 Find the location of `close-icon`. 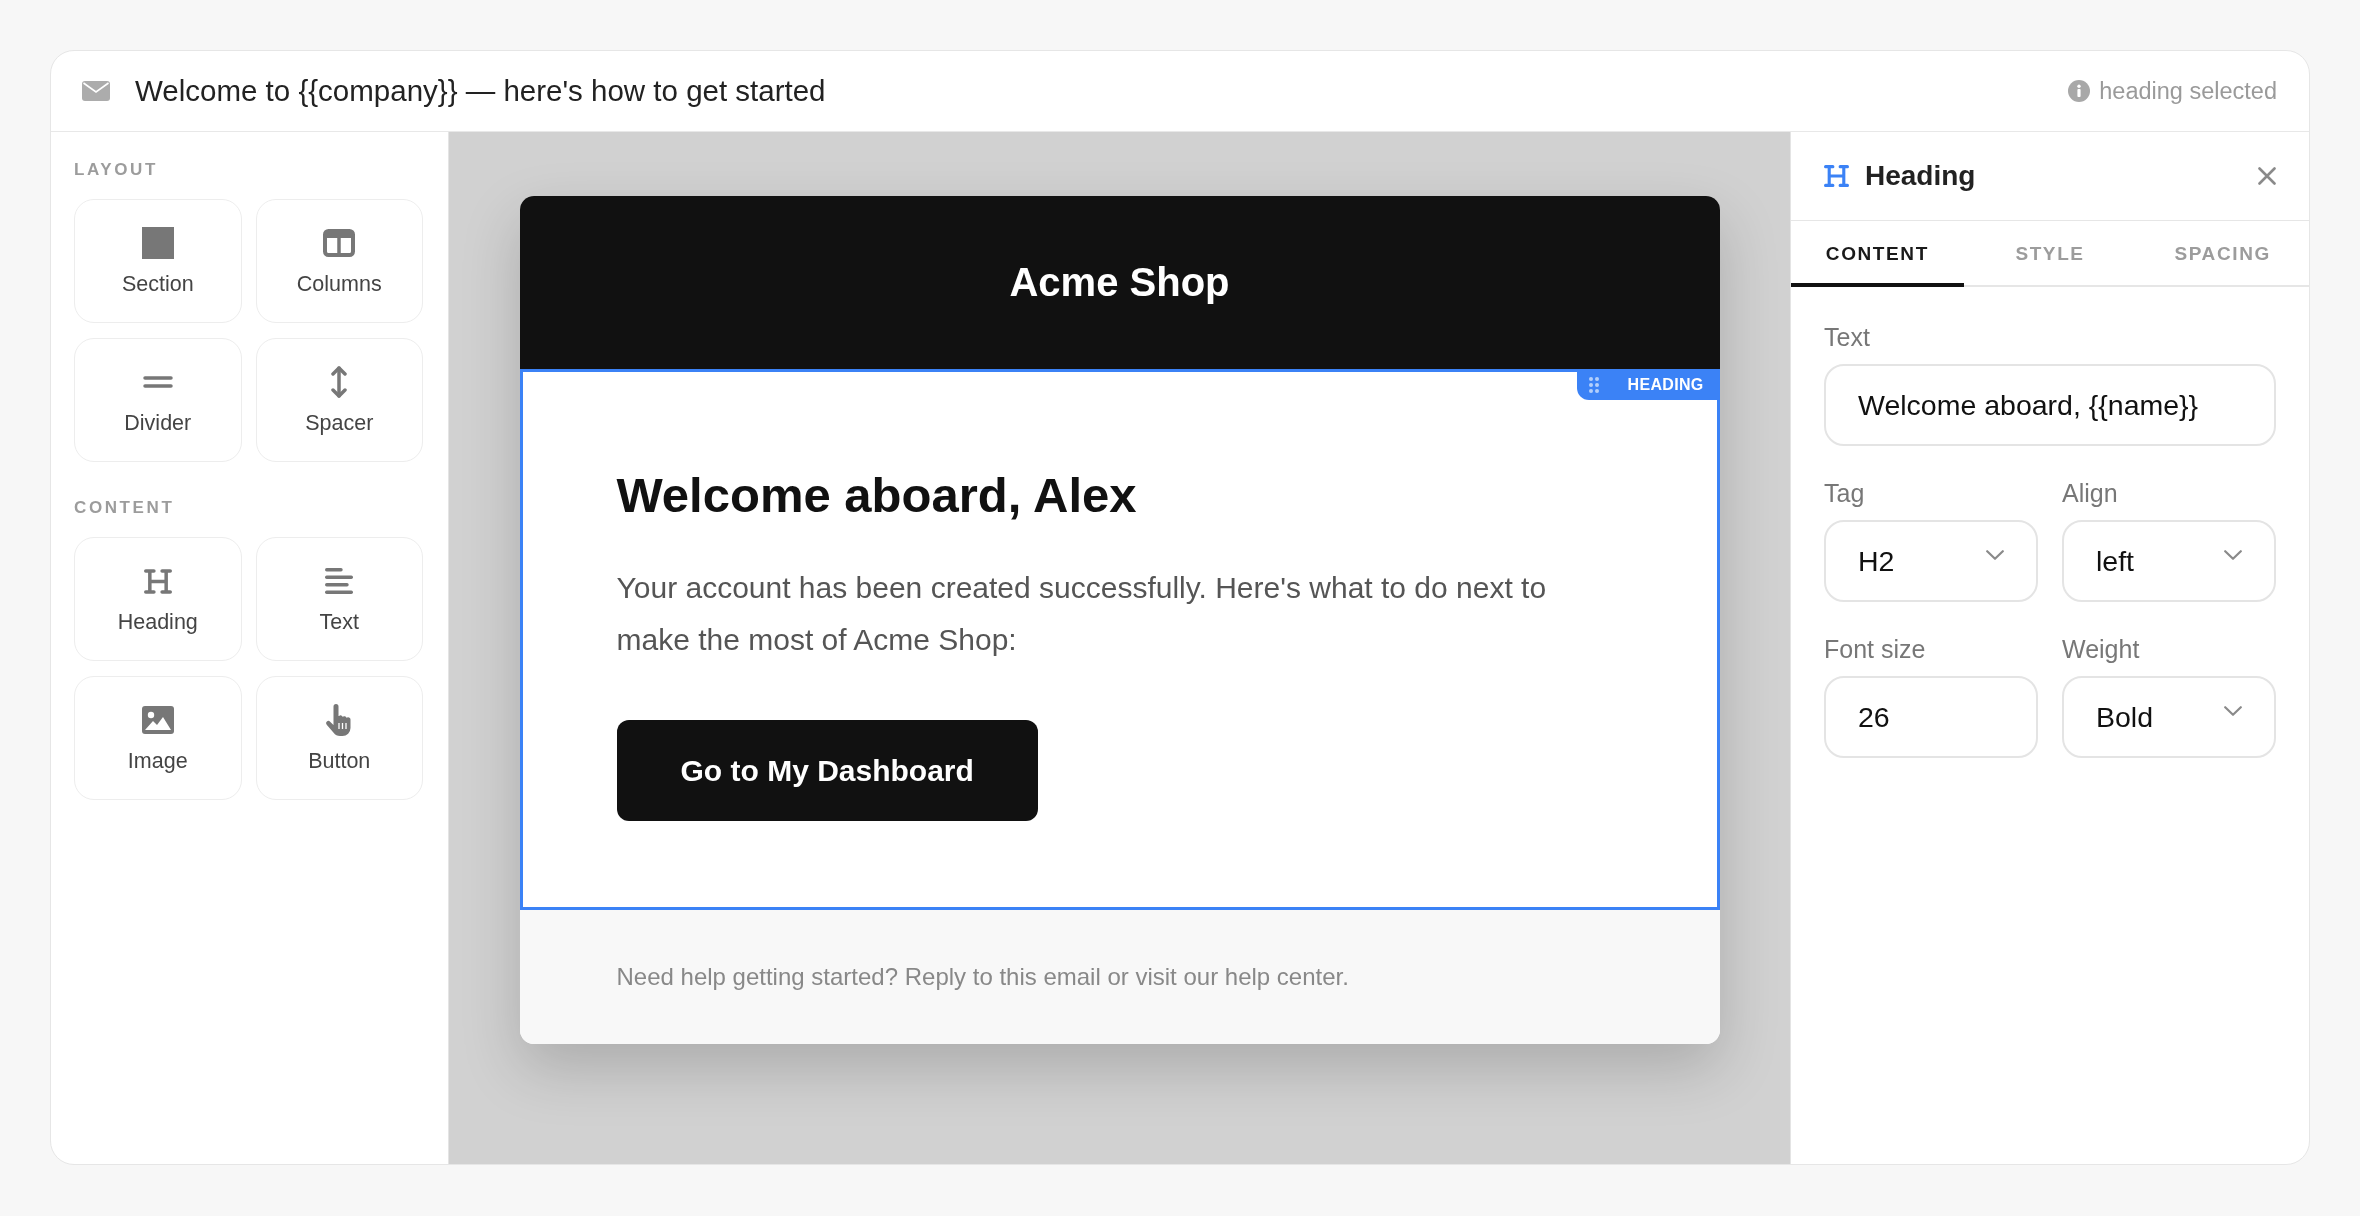

close-icon is located at coordinates (2267, 176).